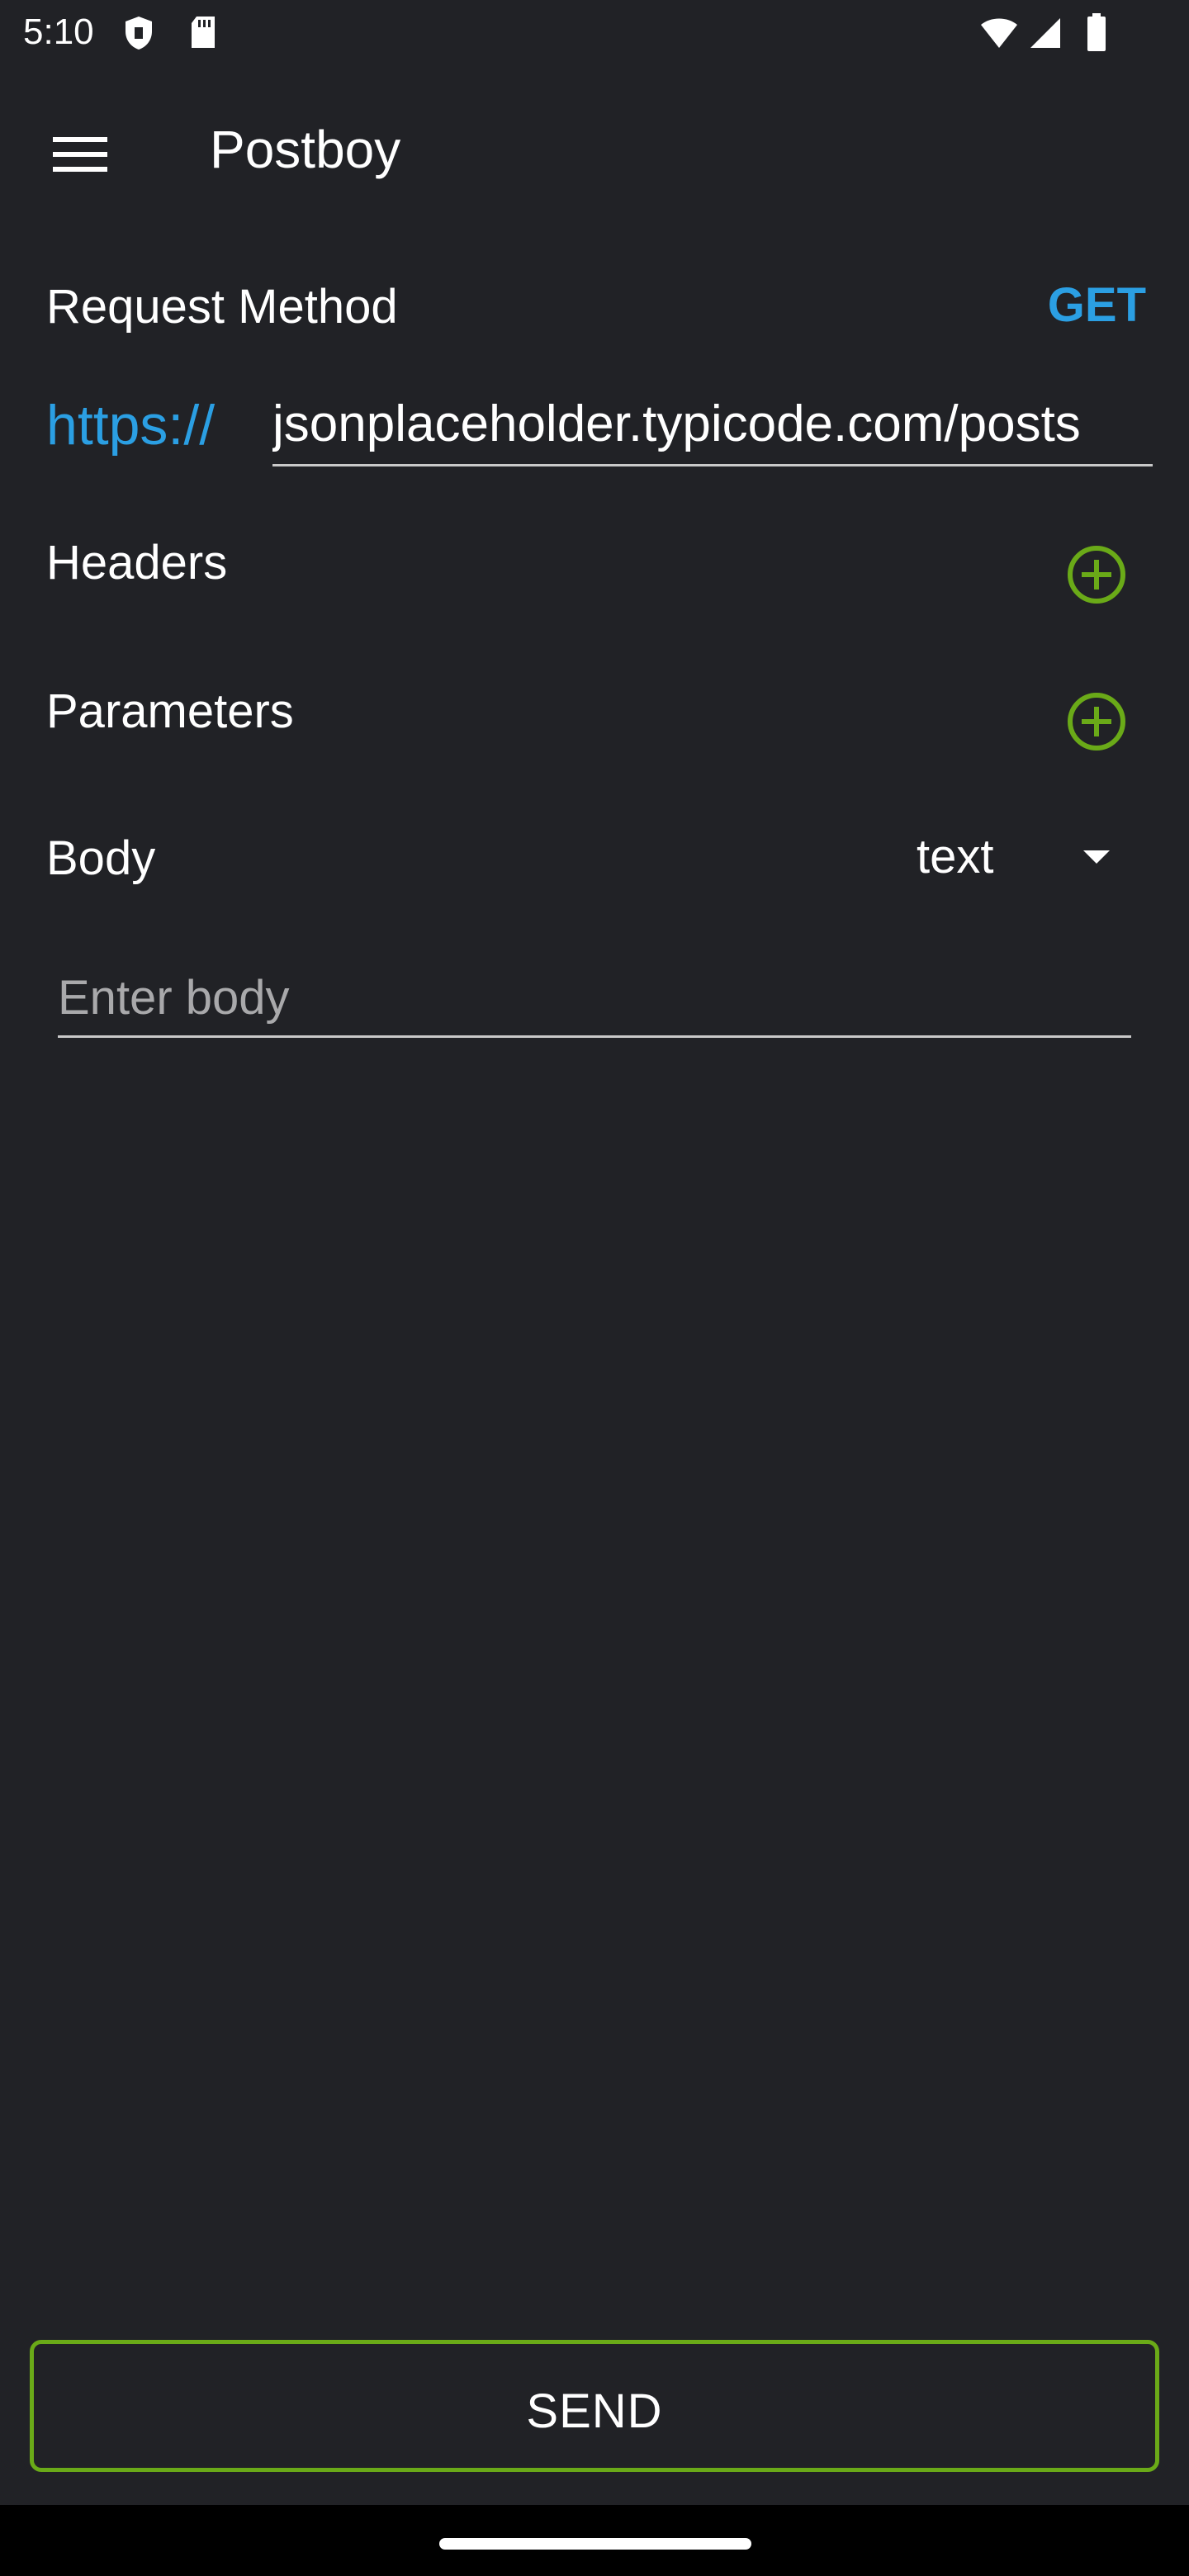 This screenshot has height=2576, width=1189. I want to click on url-field, so click(712, 427).